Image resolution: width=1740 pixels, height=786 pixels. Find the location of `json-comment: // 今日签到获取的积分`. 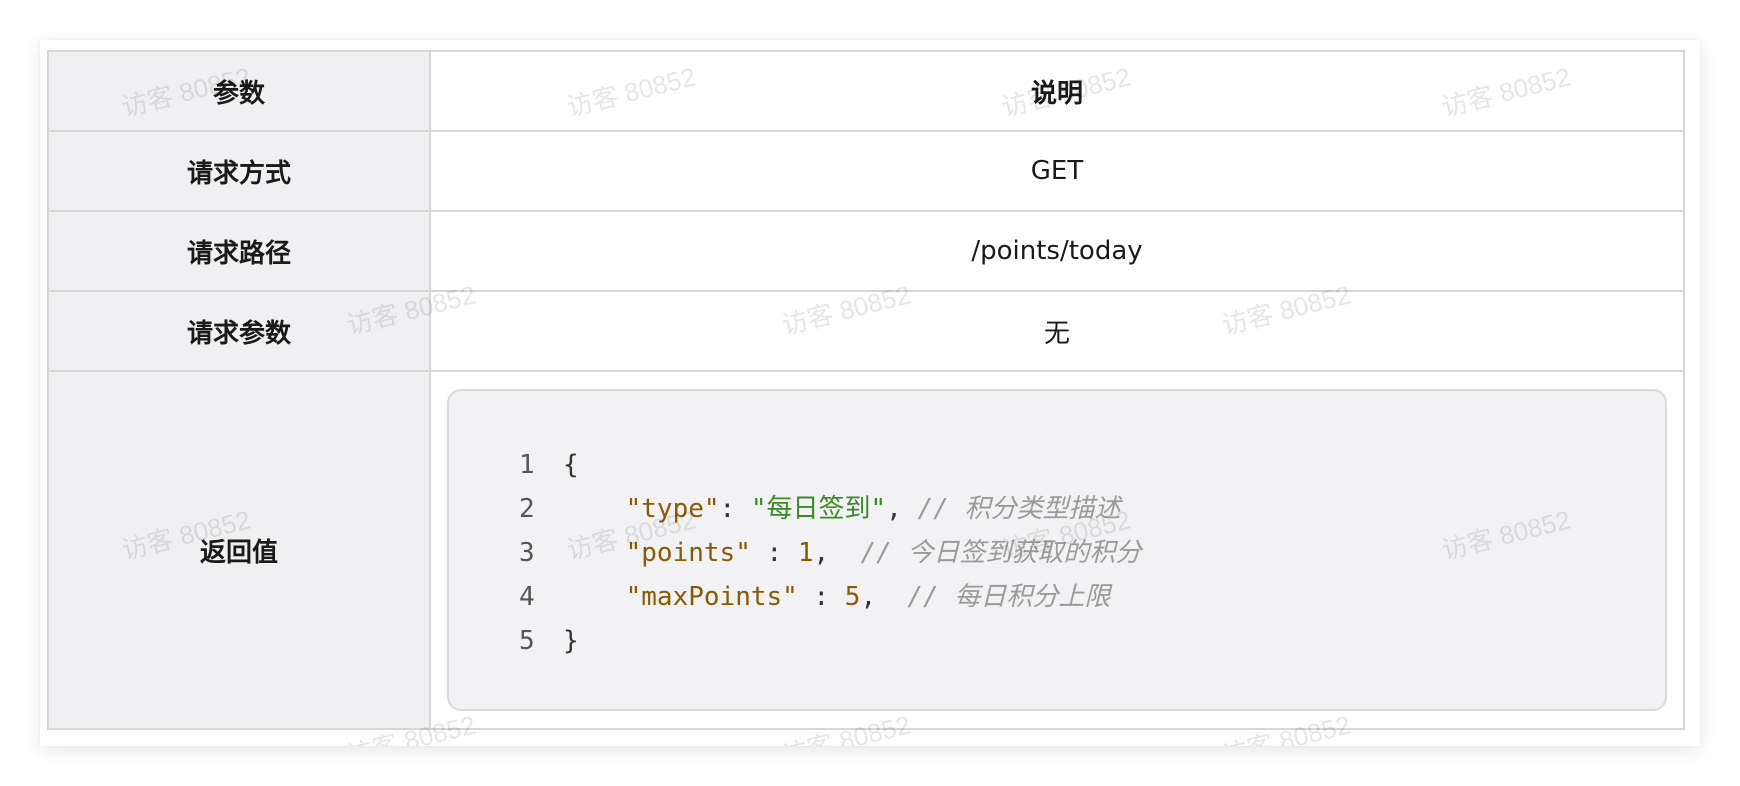

json-comment: // 今日签到获取的积分 is located at coordinates (1001, 553).